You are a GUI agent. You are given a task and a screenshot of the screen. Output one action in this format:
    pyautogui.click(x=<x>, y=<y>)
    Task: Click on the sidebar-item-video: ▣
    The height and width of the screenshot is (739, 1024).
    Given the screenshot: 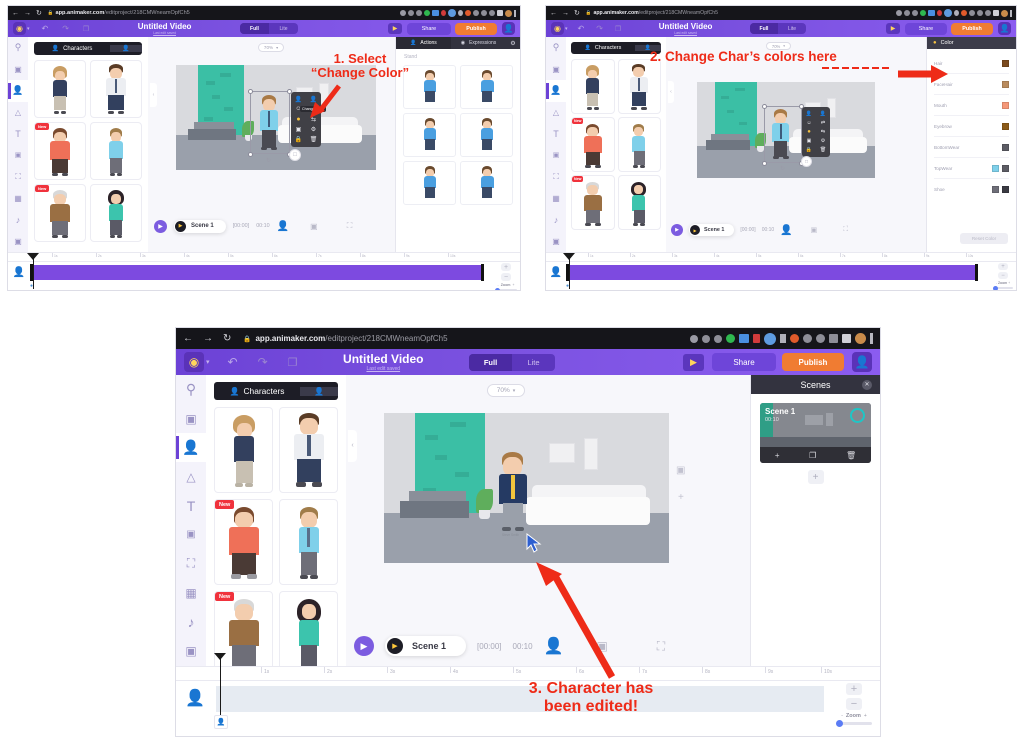 What is the action you would take?
    pyautogui.click(x=18, y=70)
    